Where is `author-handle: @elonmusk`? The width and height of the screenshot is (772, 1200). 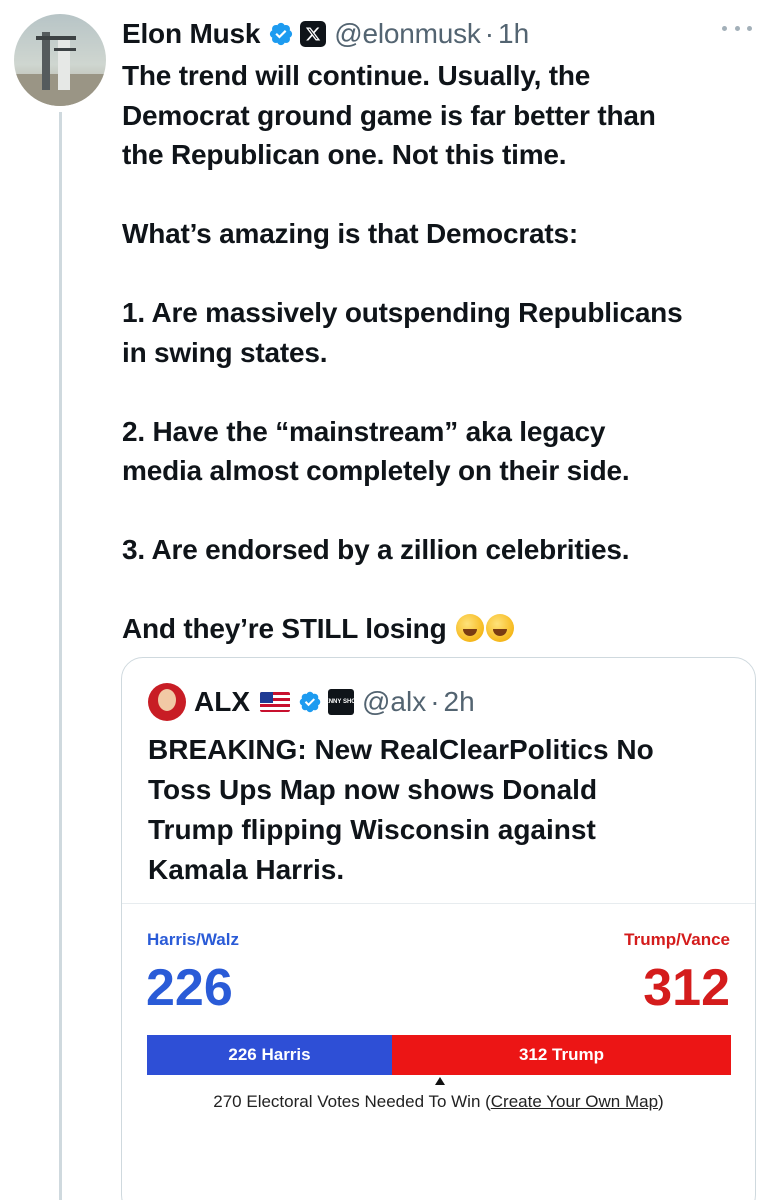
author-handle: @elonmusk is located at coordinates (407, 34).